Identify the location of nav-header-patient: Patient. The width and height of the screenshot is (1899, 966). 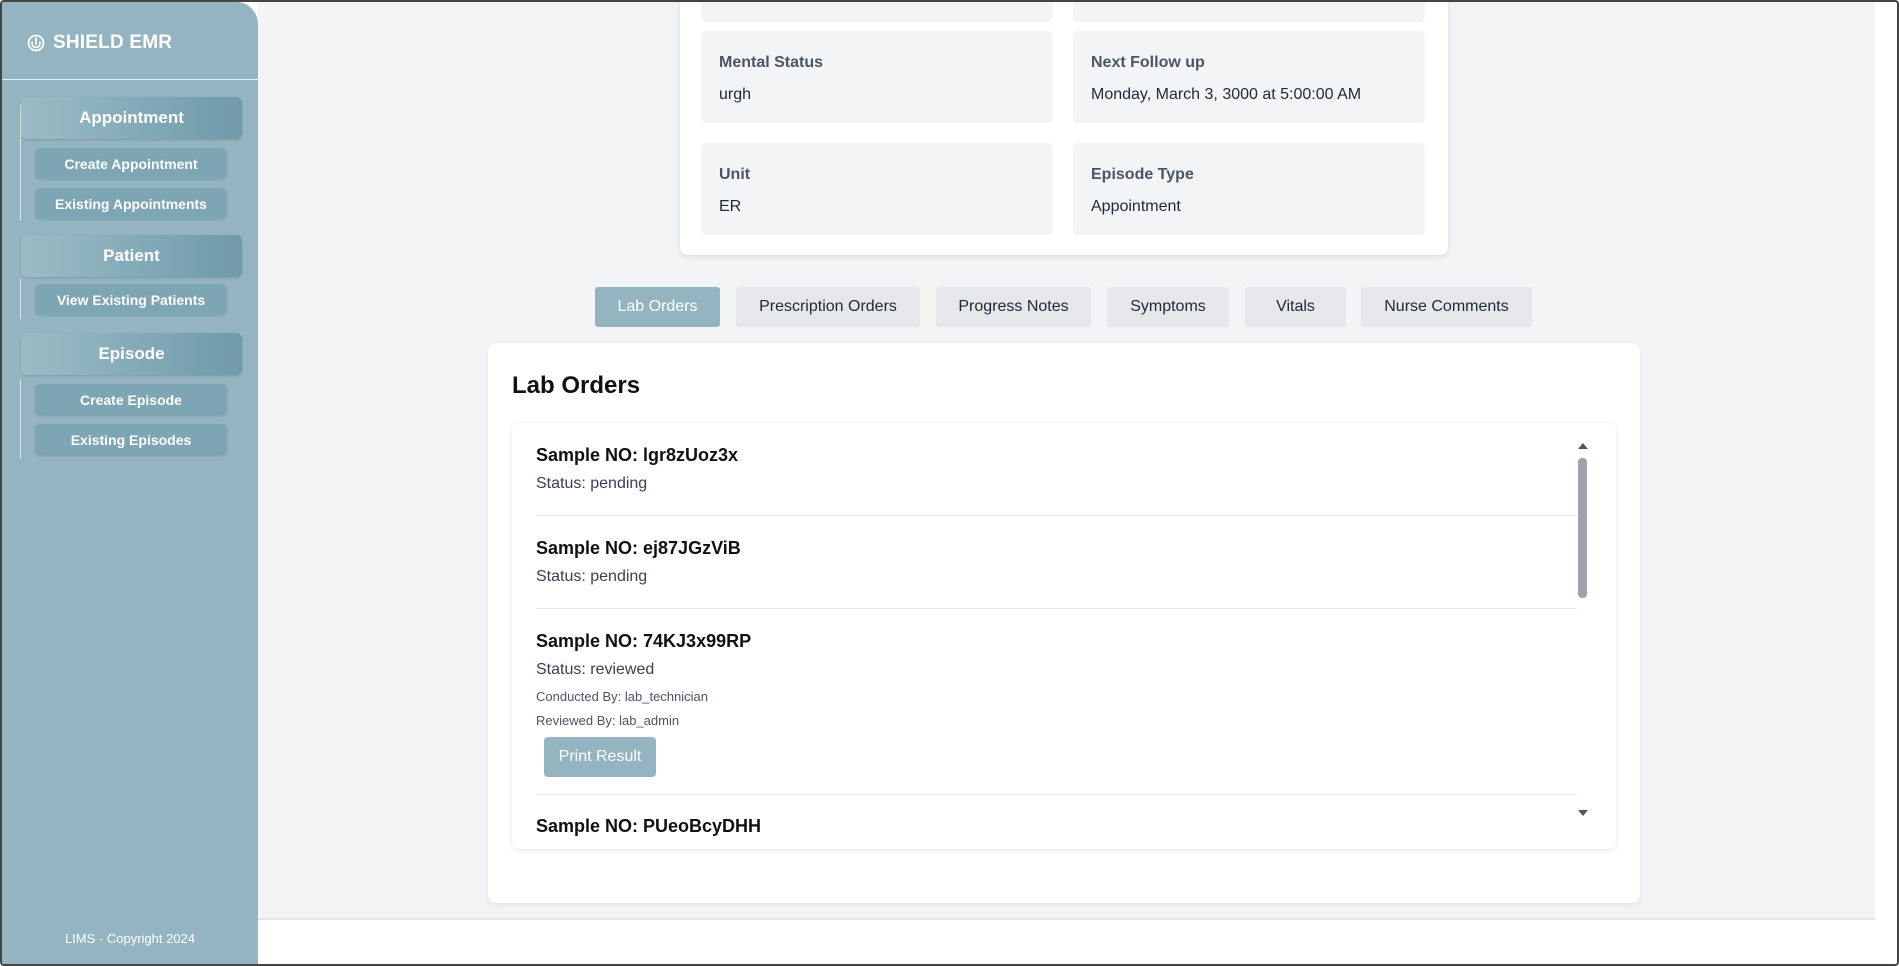
(131, 256).